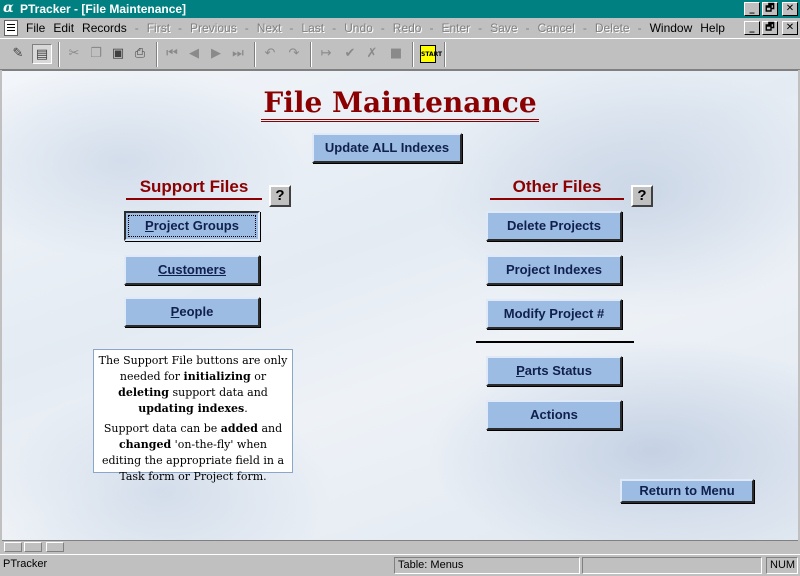 The height and width of the screenshot is (576, 800). Describe the element at coordinates (555, 342) in the screenshot. I see `section-divider` at that location.